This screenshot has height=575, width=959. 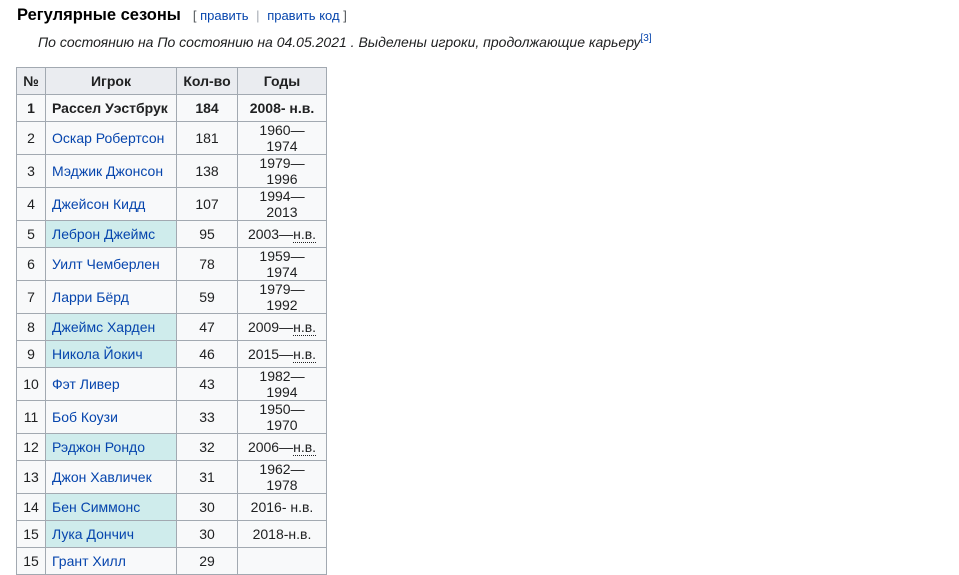 I want to click on years-cell: 1982—1994, so click(x=282, y=384).